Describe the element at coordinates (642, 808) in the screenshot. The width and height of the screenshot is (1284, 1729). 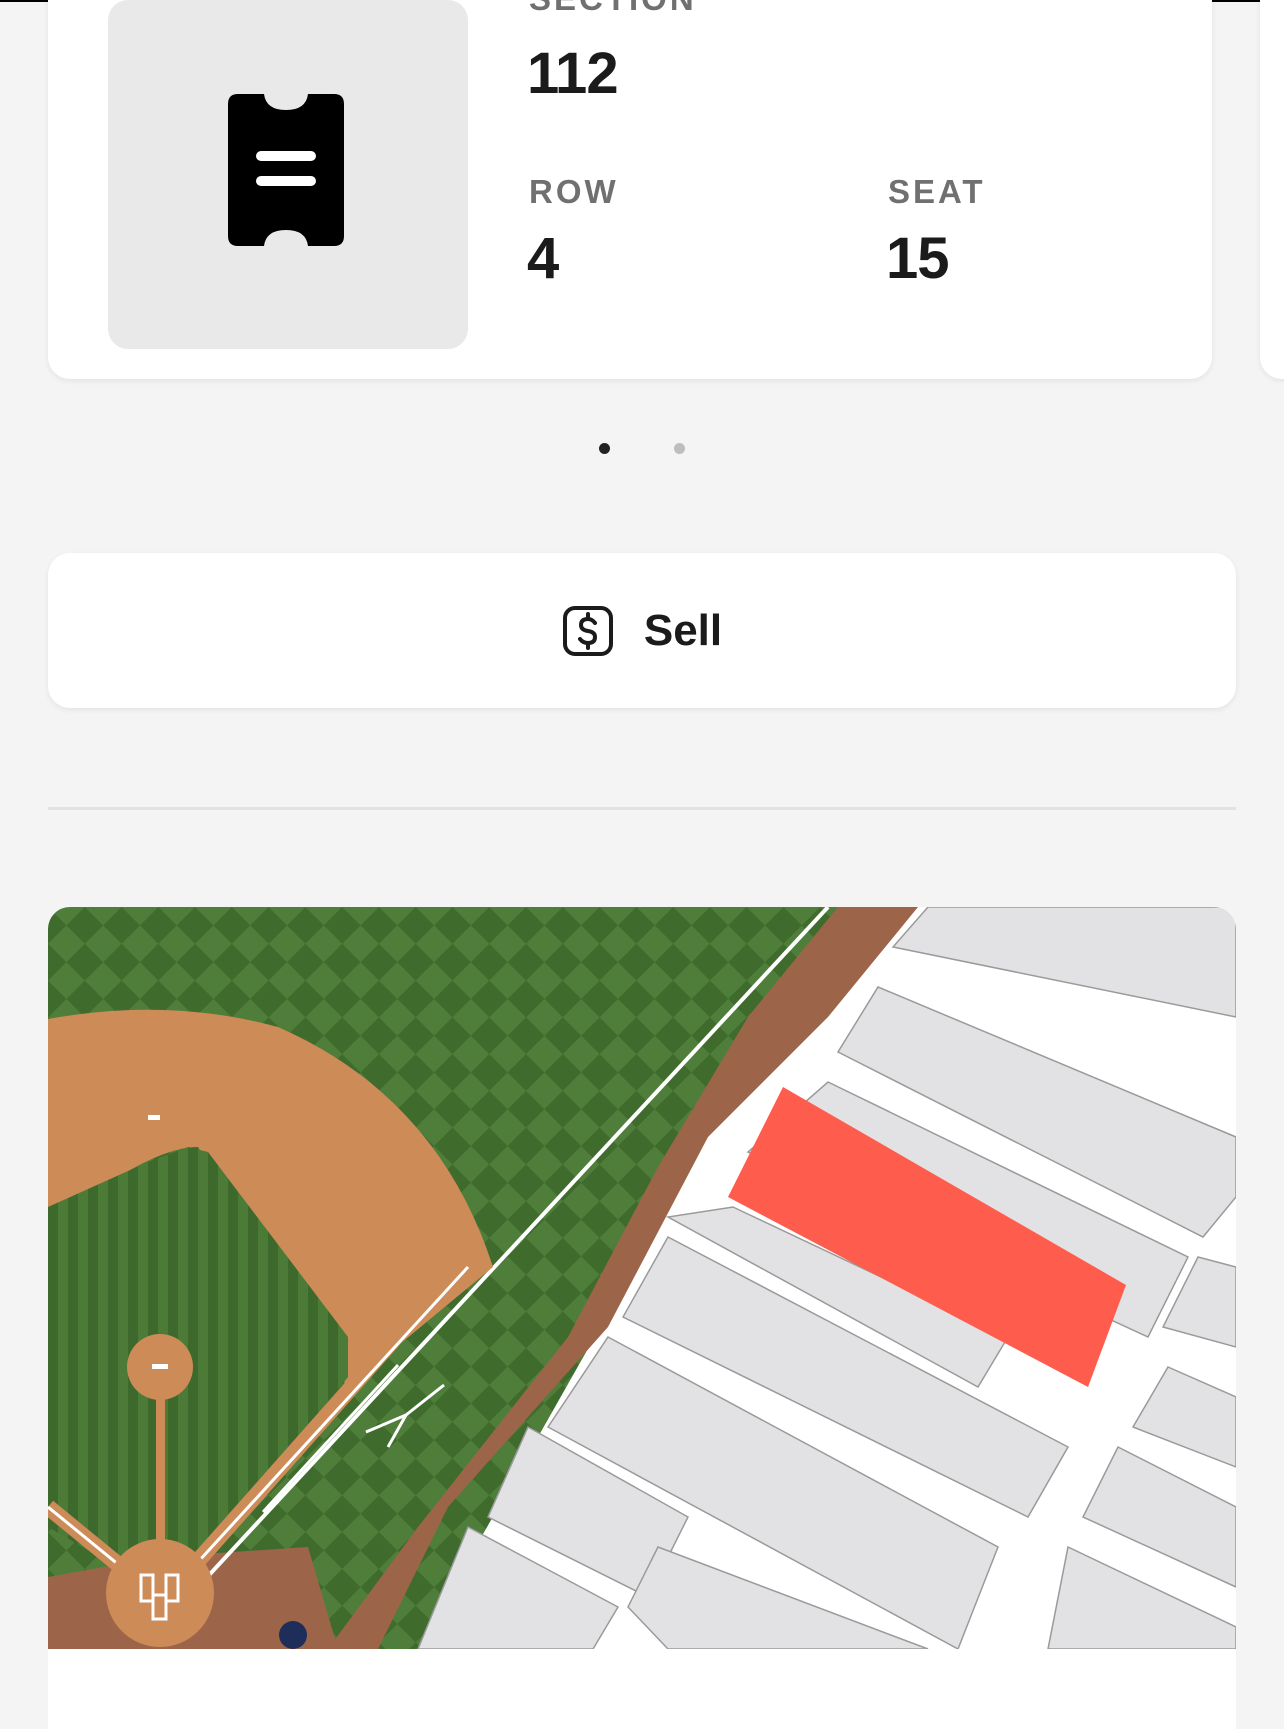
I see `divider` at that location.